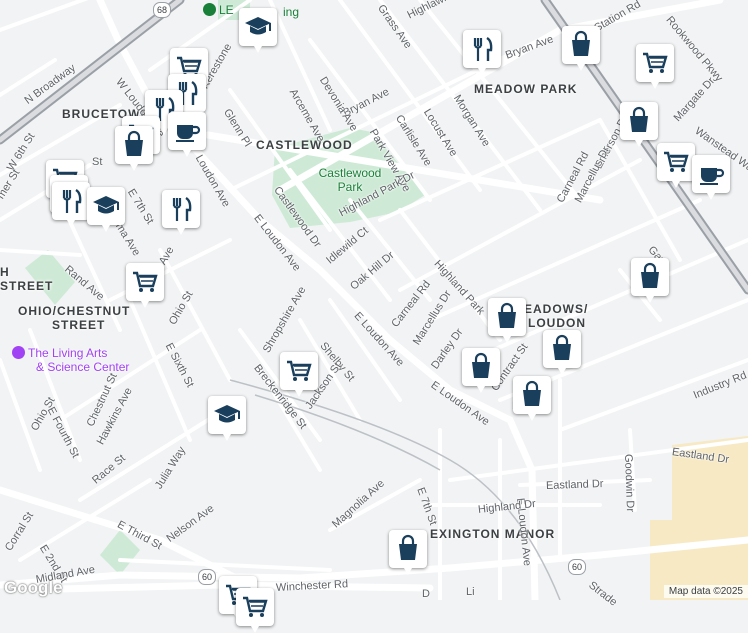 The image size is (748, 633). Describe the element at coordinates (33, 587) in the screenshot. I see `google-logo: Google` at that location.